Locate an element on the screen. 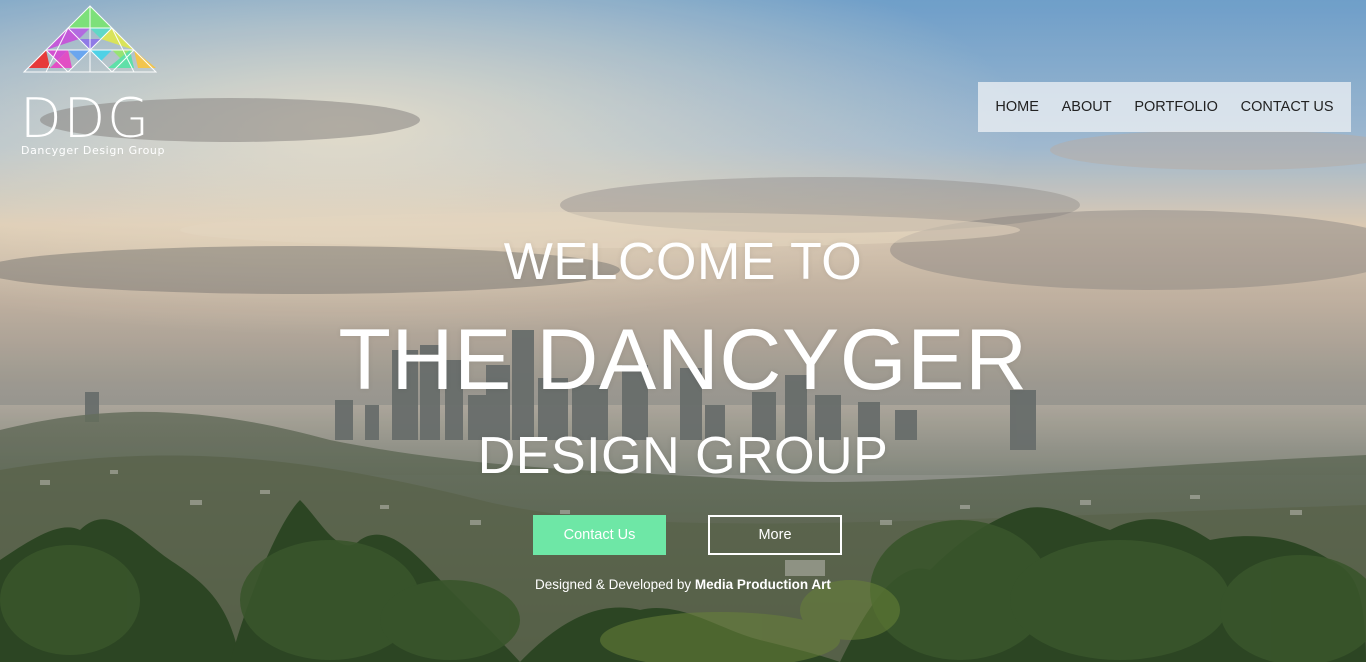 This screenshot has width=1366, height=662. hero-main-heading: THE DANCYGER is located at coordinates (683, 360).